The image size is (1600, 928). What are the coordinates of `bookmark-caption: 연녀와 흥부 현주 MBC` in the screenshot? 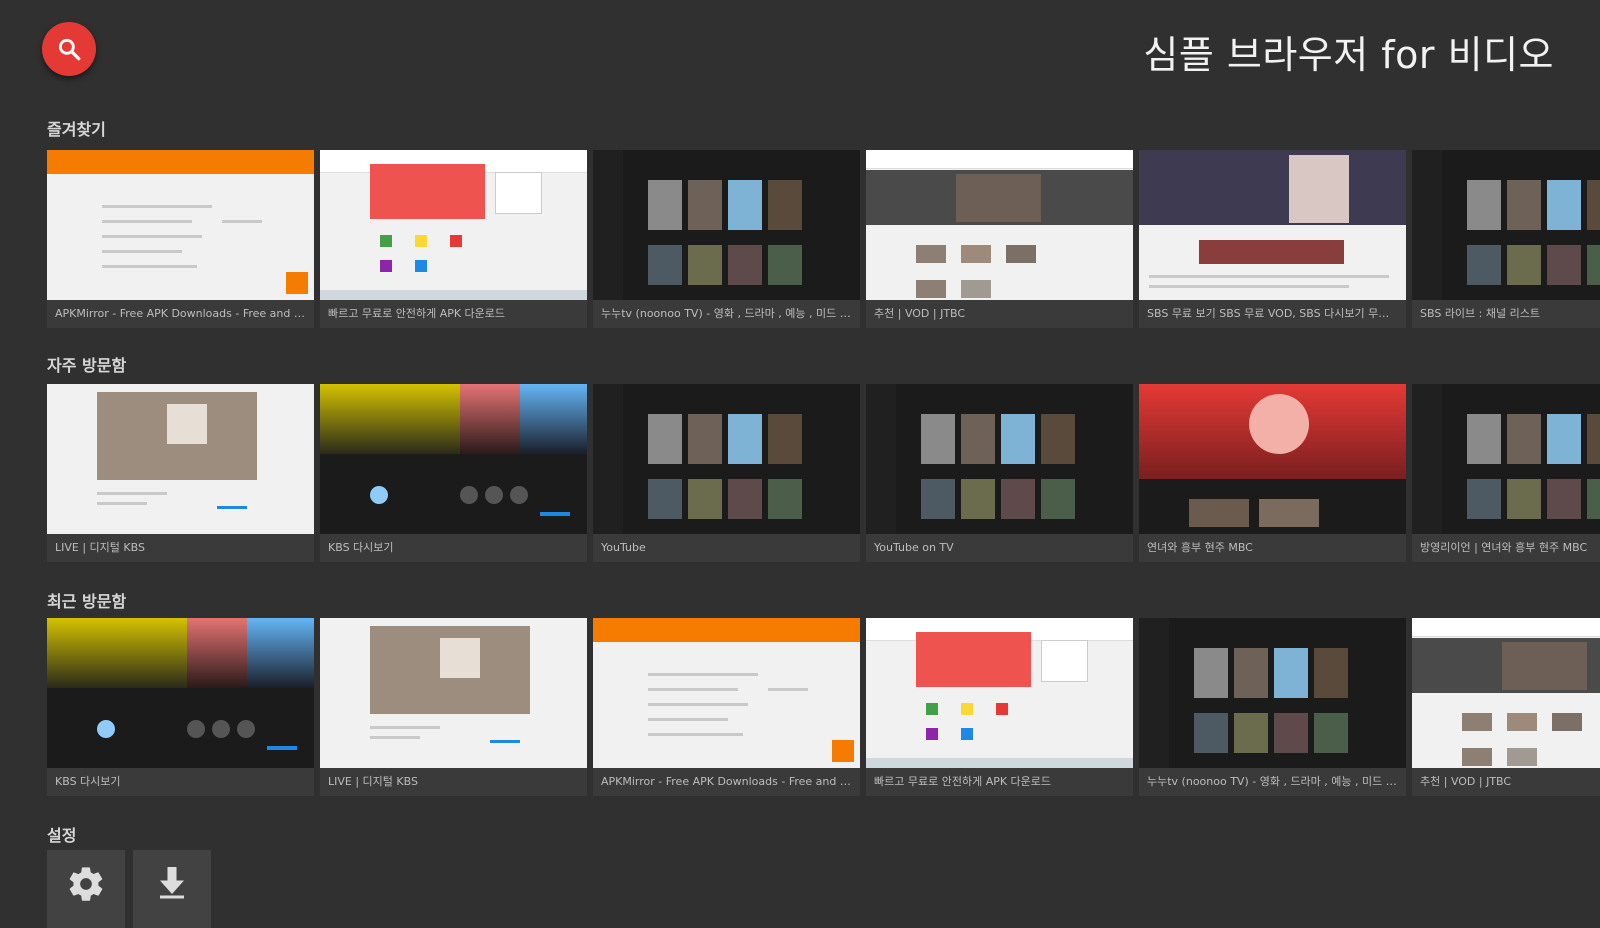 It's located at (1272, 548).